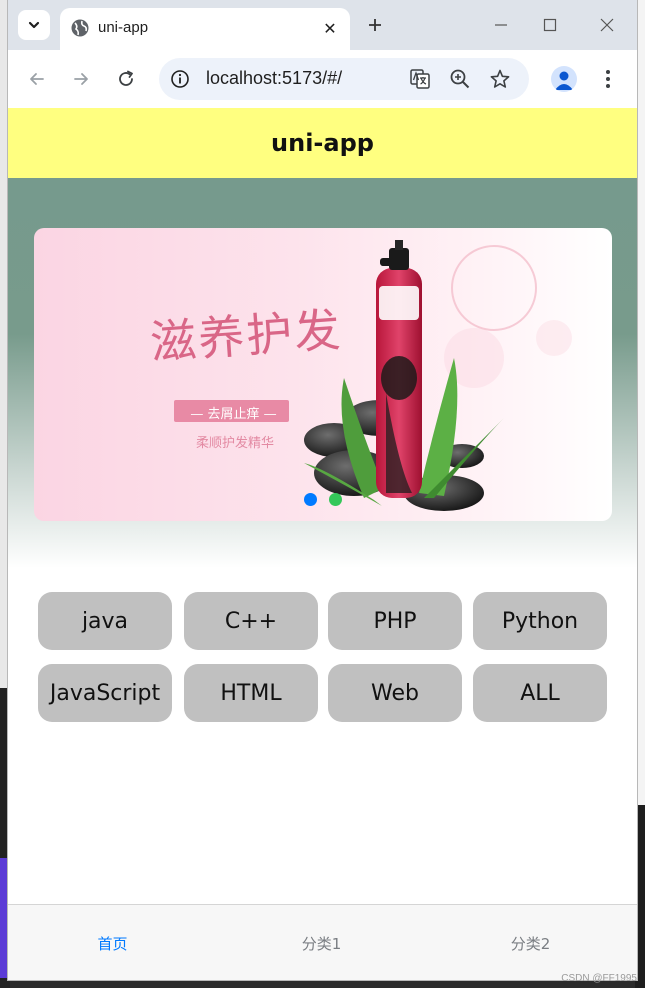 This screenshot has height=988, width=645. I want to click on zoom-in-icon, so click(460, 79).